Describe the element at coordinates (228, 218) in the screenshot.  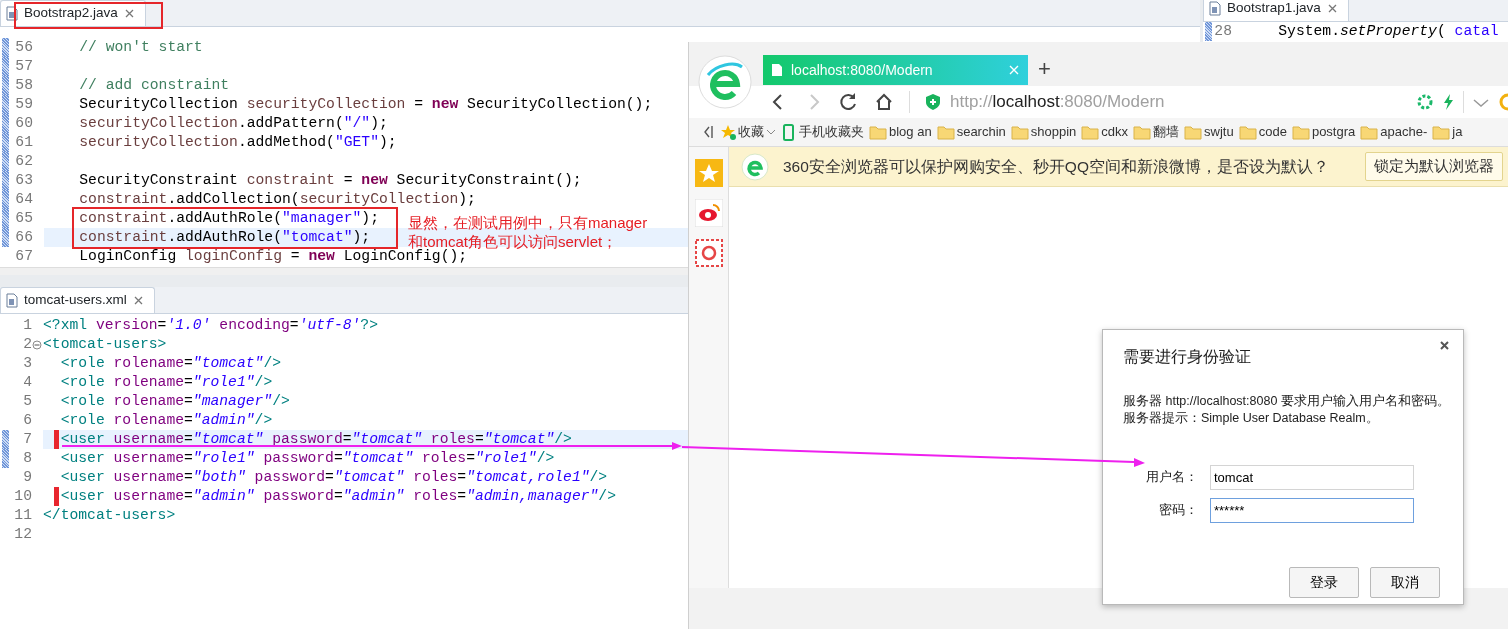
I see `code-line: constraint.addAuthRole("manager");` at that location.